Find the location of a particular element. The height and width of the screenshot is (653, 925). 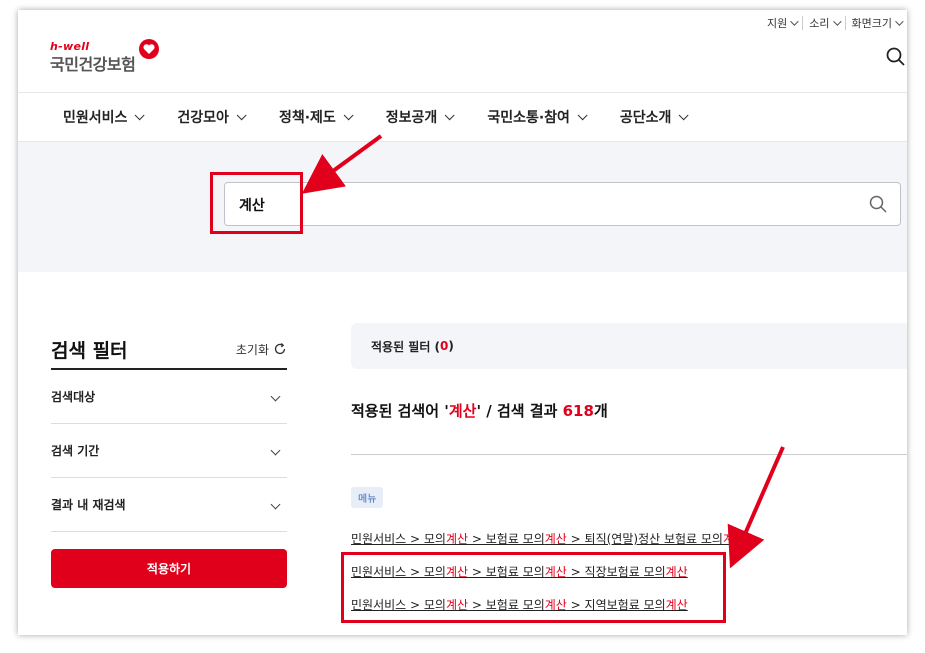

utility-bar: 지원 소리 화면크기 is located at coordinates (834, 23).